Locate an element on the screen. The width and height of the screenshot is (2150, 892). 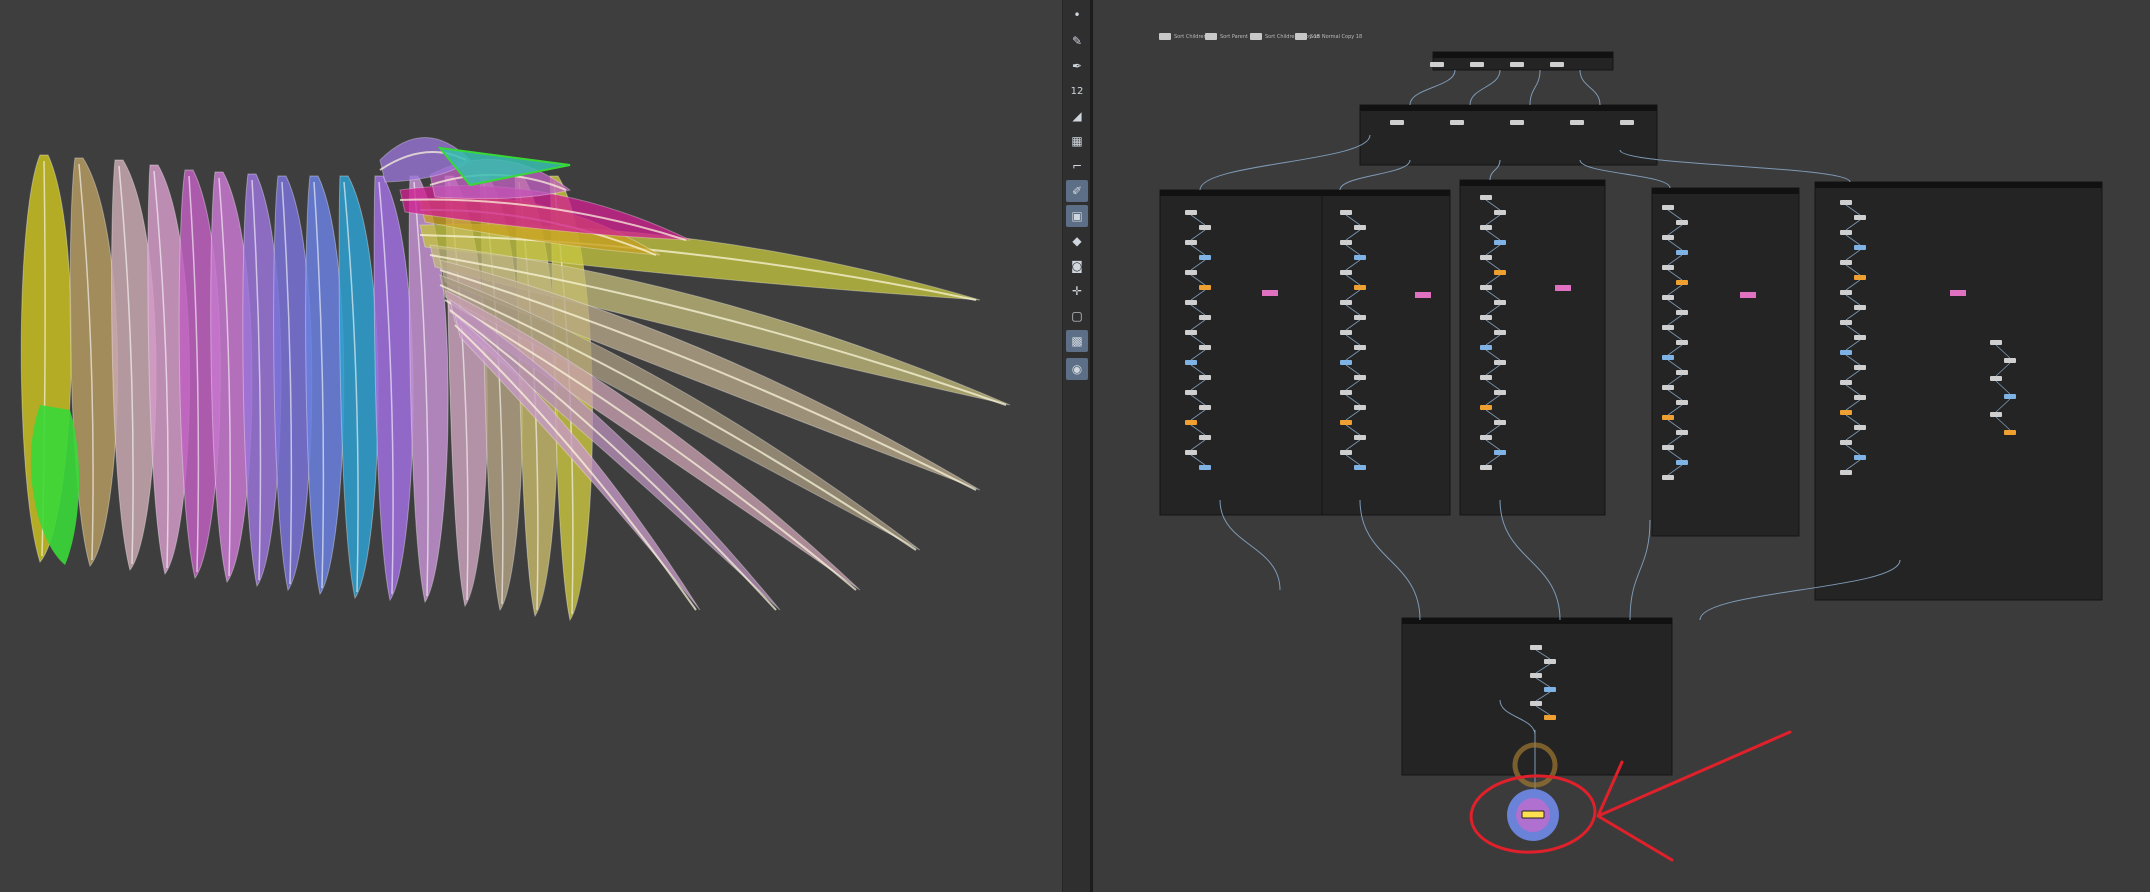
diamond-icon: ◆ is located at coordinates (1077, 241).